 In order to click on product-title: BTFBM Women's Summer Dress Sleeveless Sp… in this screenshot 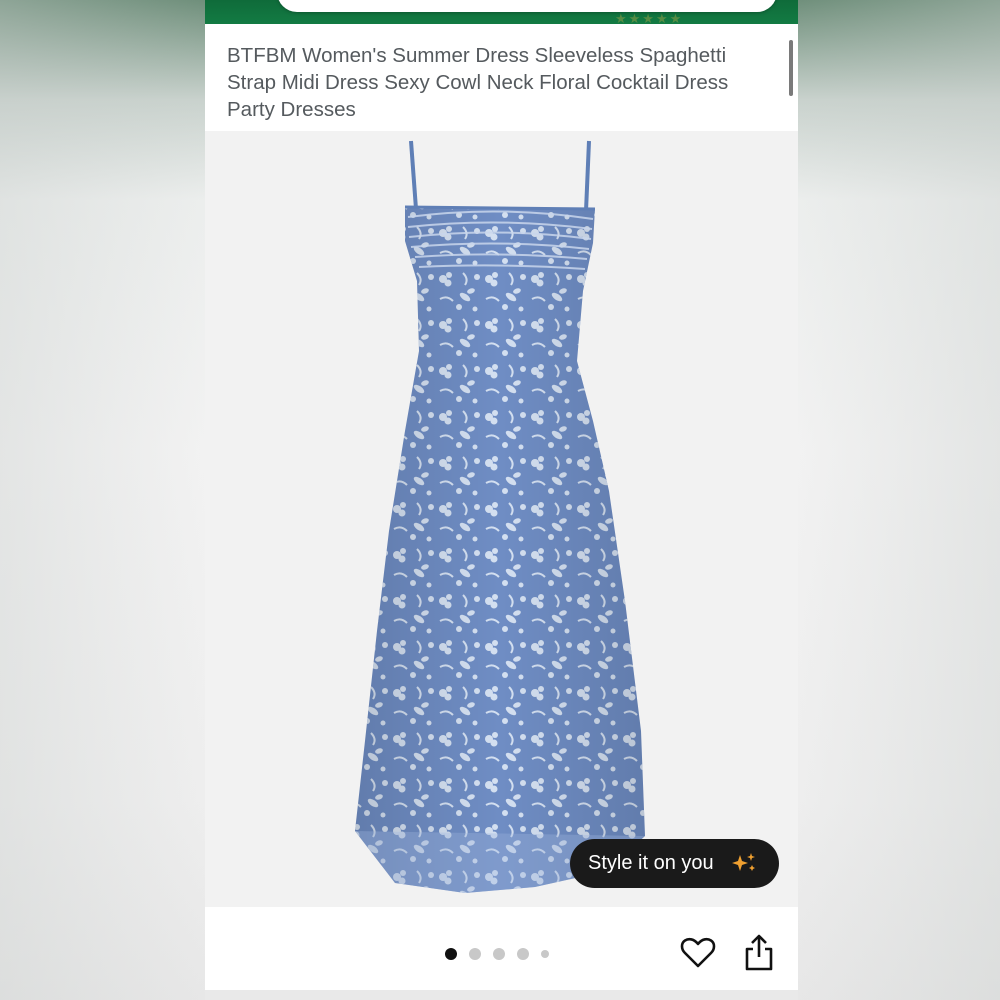, I will do `click(478, 82)`.